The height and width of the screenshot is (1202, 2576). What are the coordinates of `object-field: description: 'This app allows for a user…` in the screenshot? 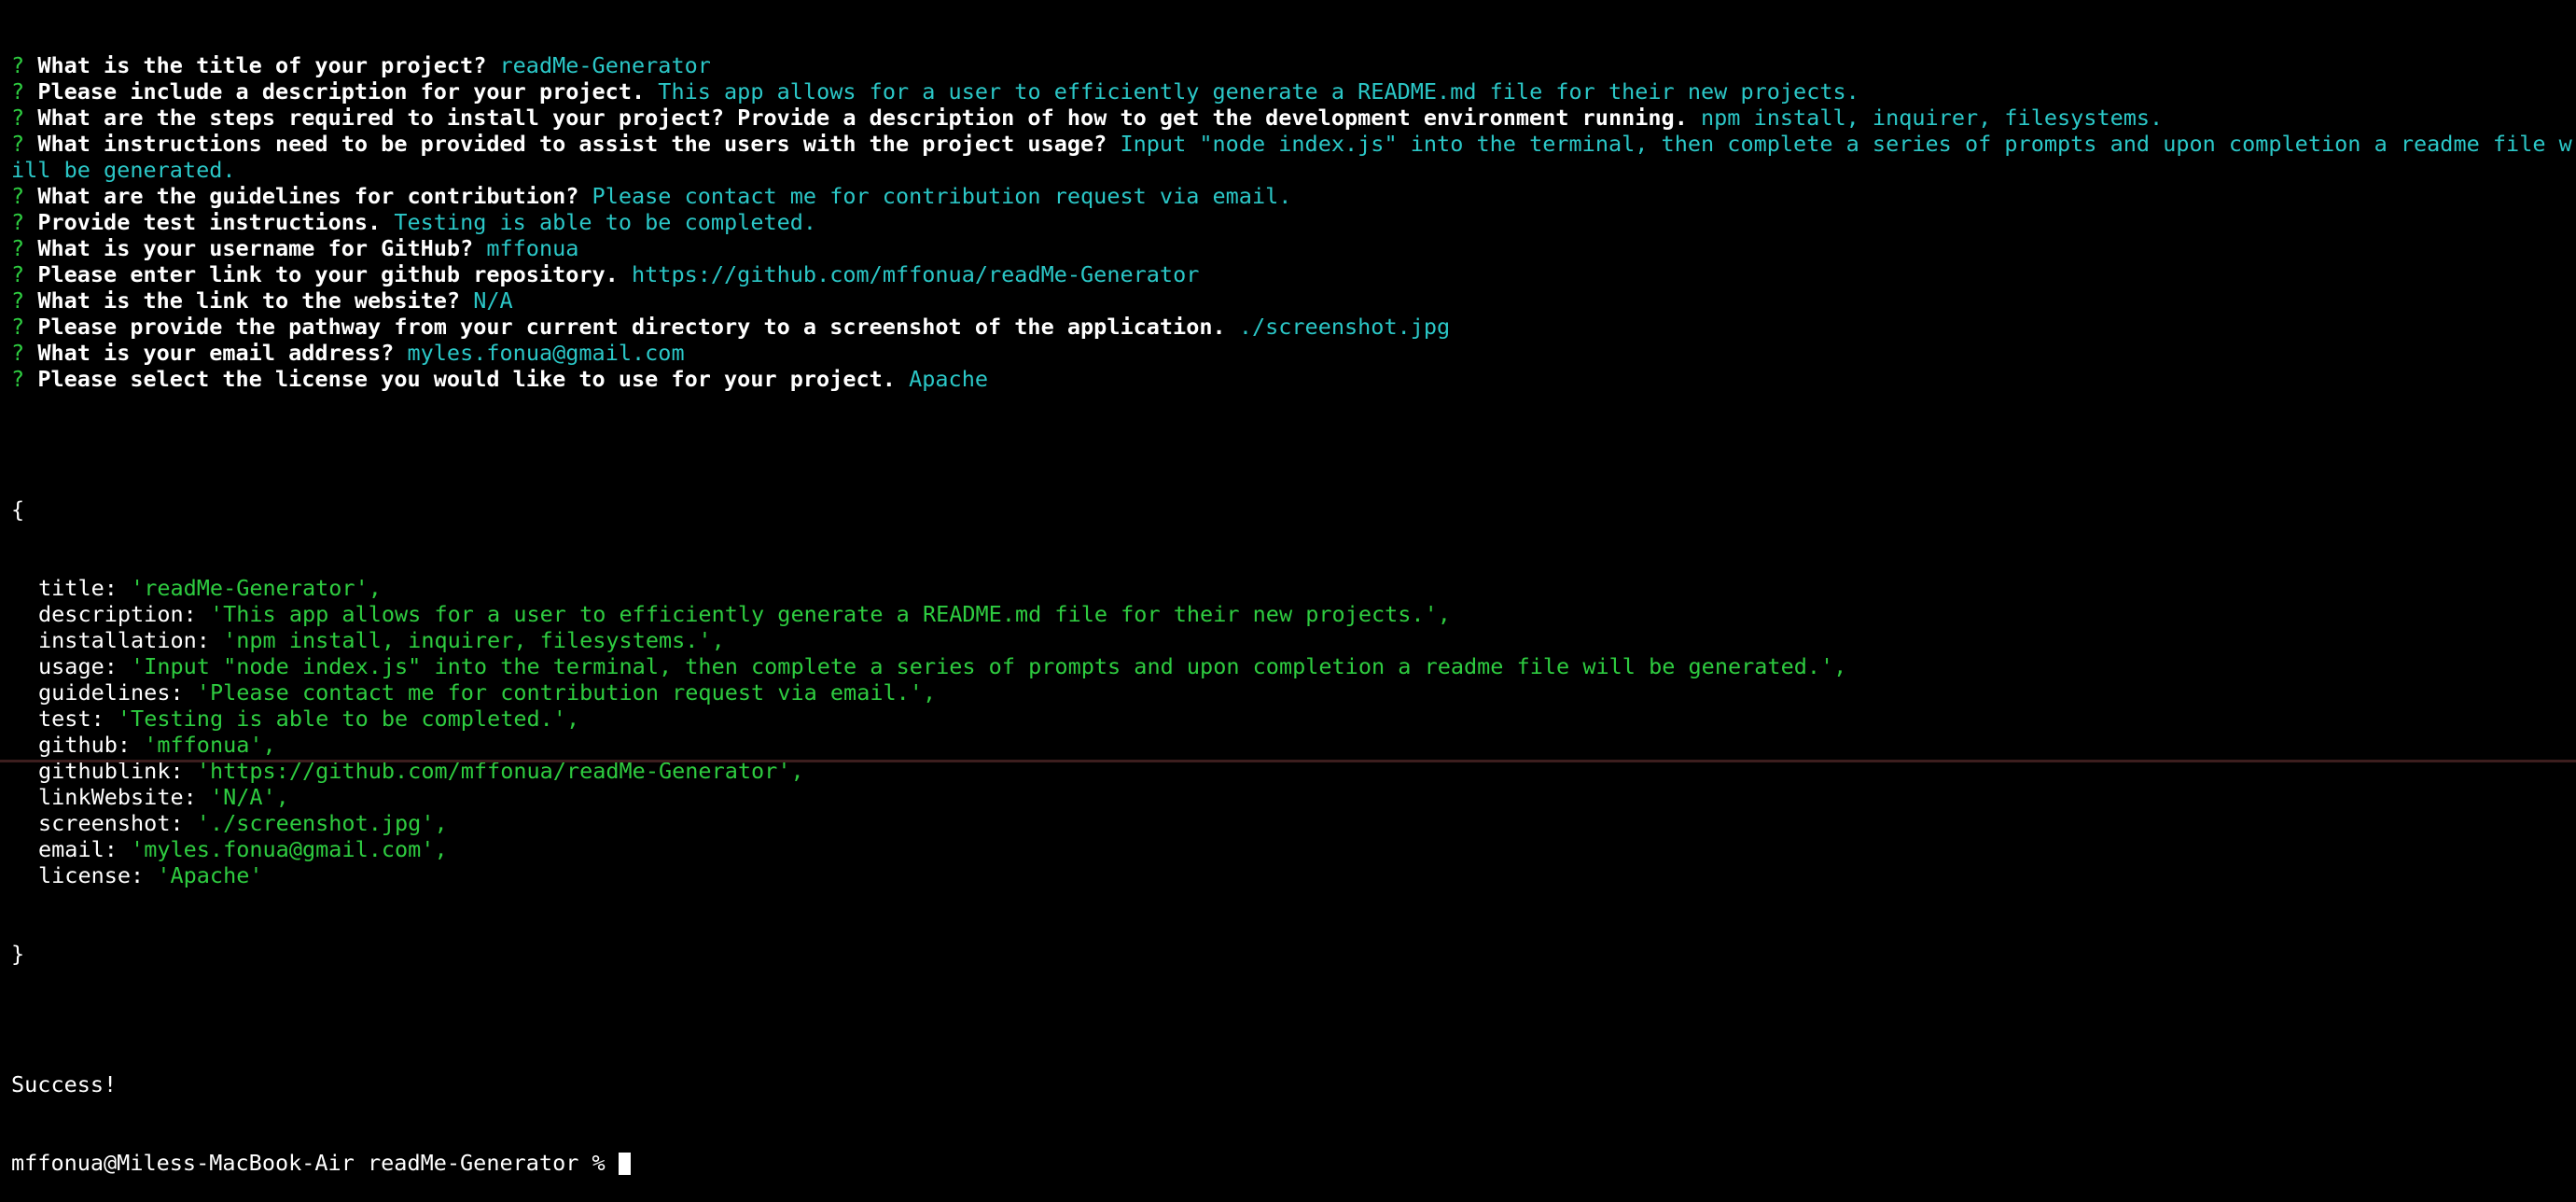 It's located at (1293, 614).